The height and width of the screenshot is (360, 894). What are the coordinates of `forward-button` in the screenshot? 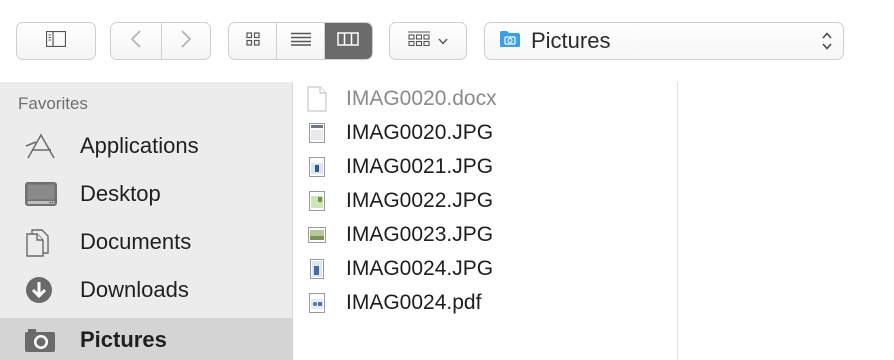 It's located at (185, 41).